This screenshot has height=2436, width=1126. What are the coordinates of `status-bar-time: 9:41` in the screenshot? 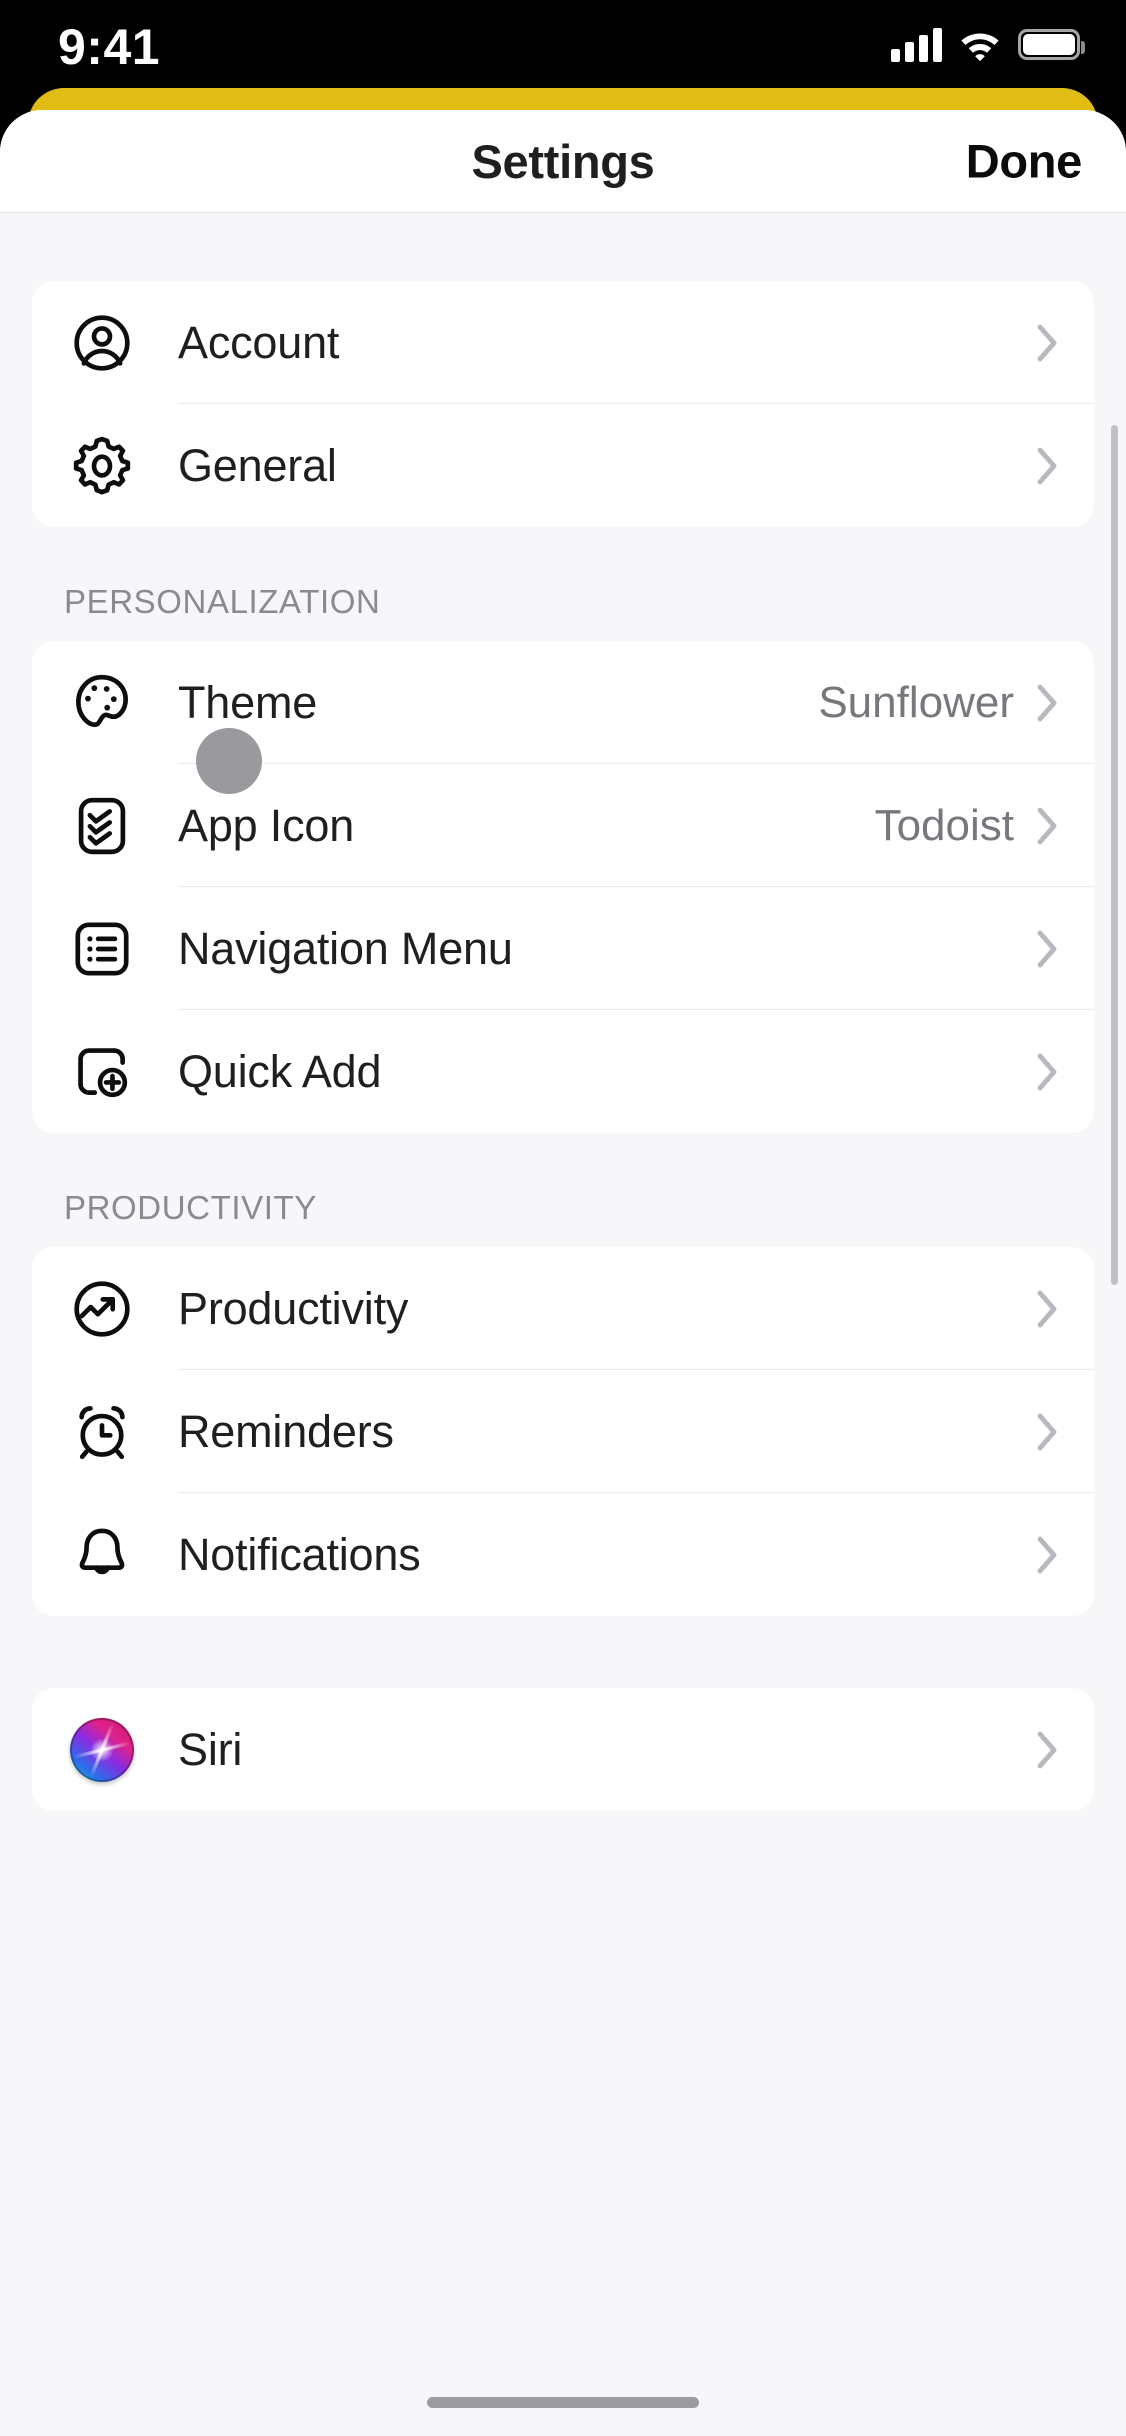 It's located at (109, 47).